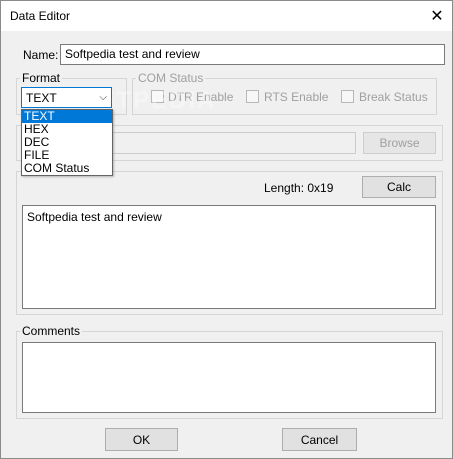 The height and width of the screenshot is (459, 453). Describe the element at coordinates (226, 16) in the screenshot. I see `title-bar: Data Editor ✕` at that location.